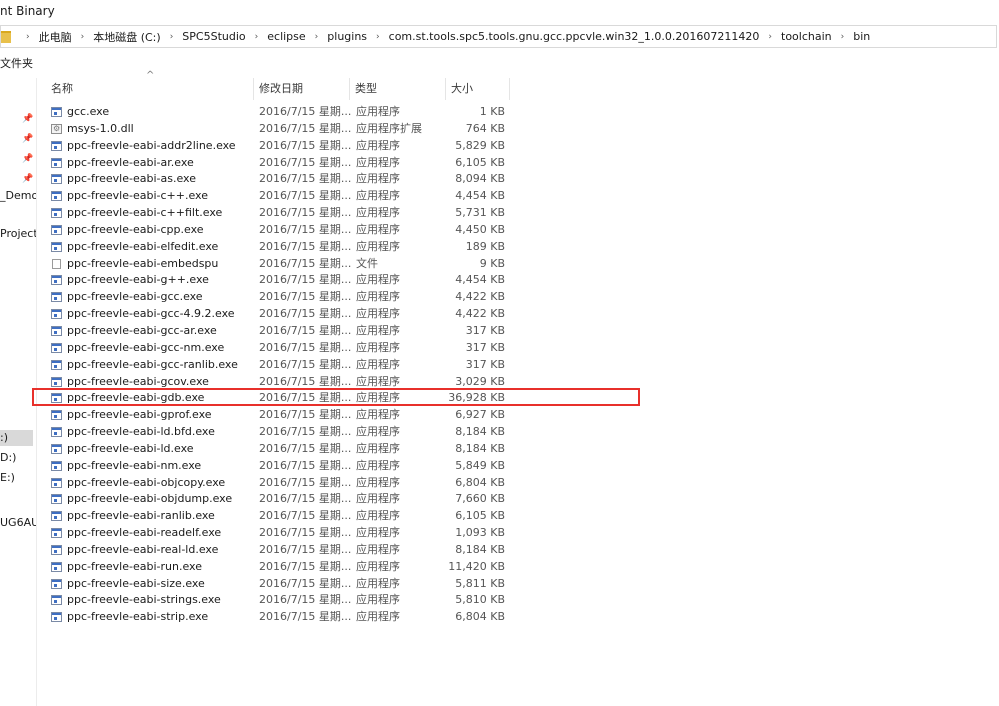 This screenshot has height=706, width=999. Describe the element at coordinates (18, 196) in the screenshot. I see `nav-item-demo: _Demo` at that location.